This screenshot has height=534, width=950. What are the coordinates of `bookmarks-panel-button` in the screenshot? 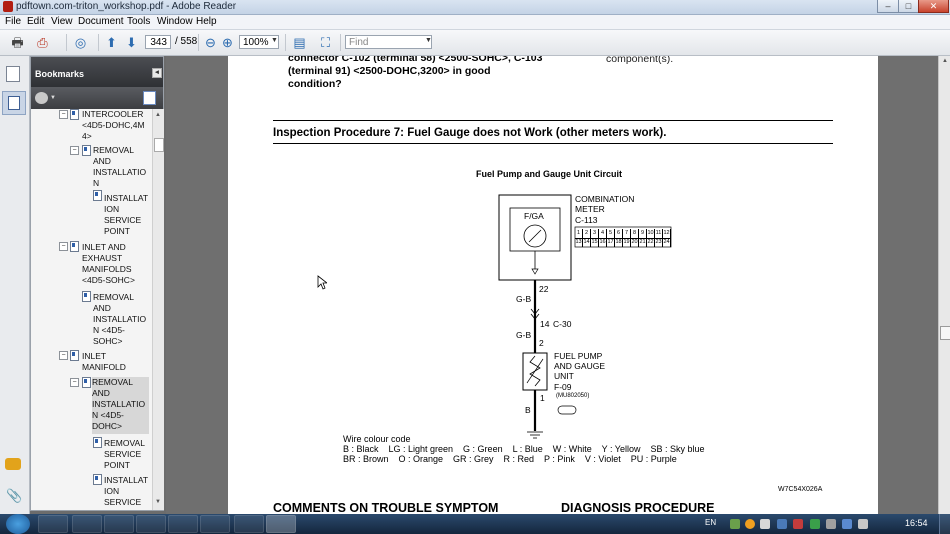 It's located at (14, 103).